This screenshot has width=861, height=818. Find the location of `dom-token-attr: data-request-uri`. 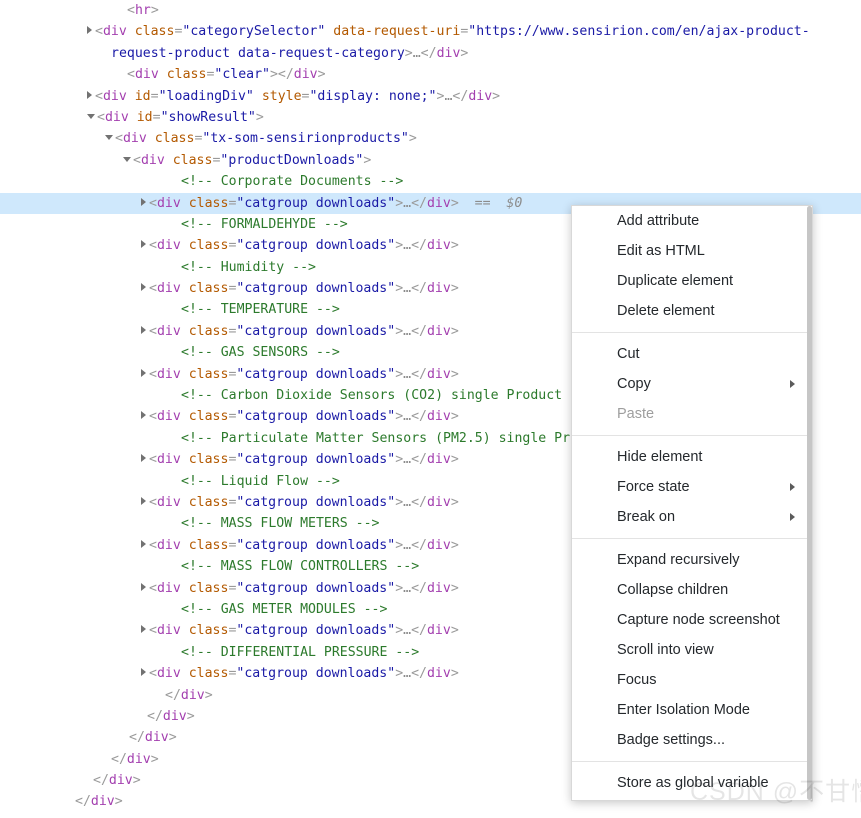

dom-token-attr: data-request-uri is located at coordinates (397, 32).